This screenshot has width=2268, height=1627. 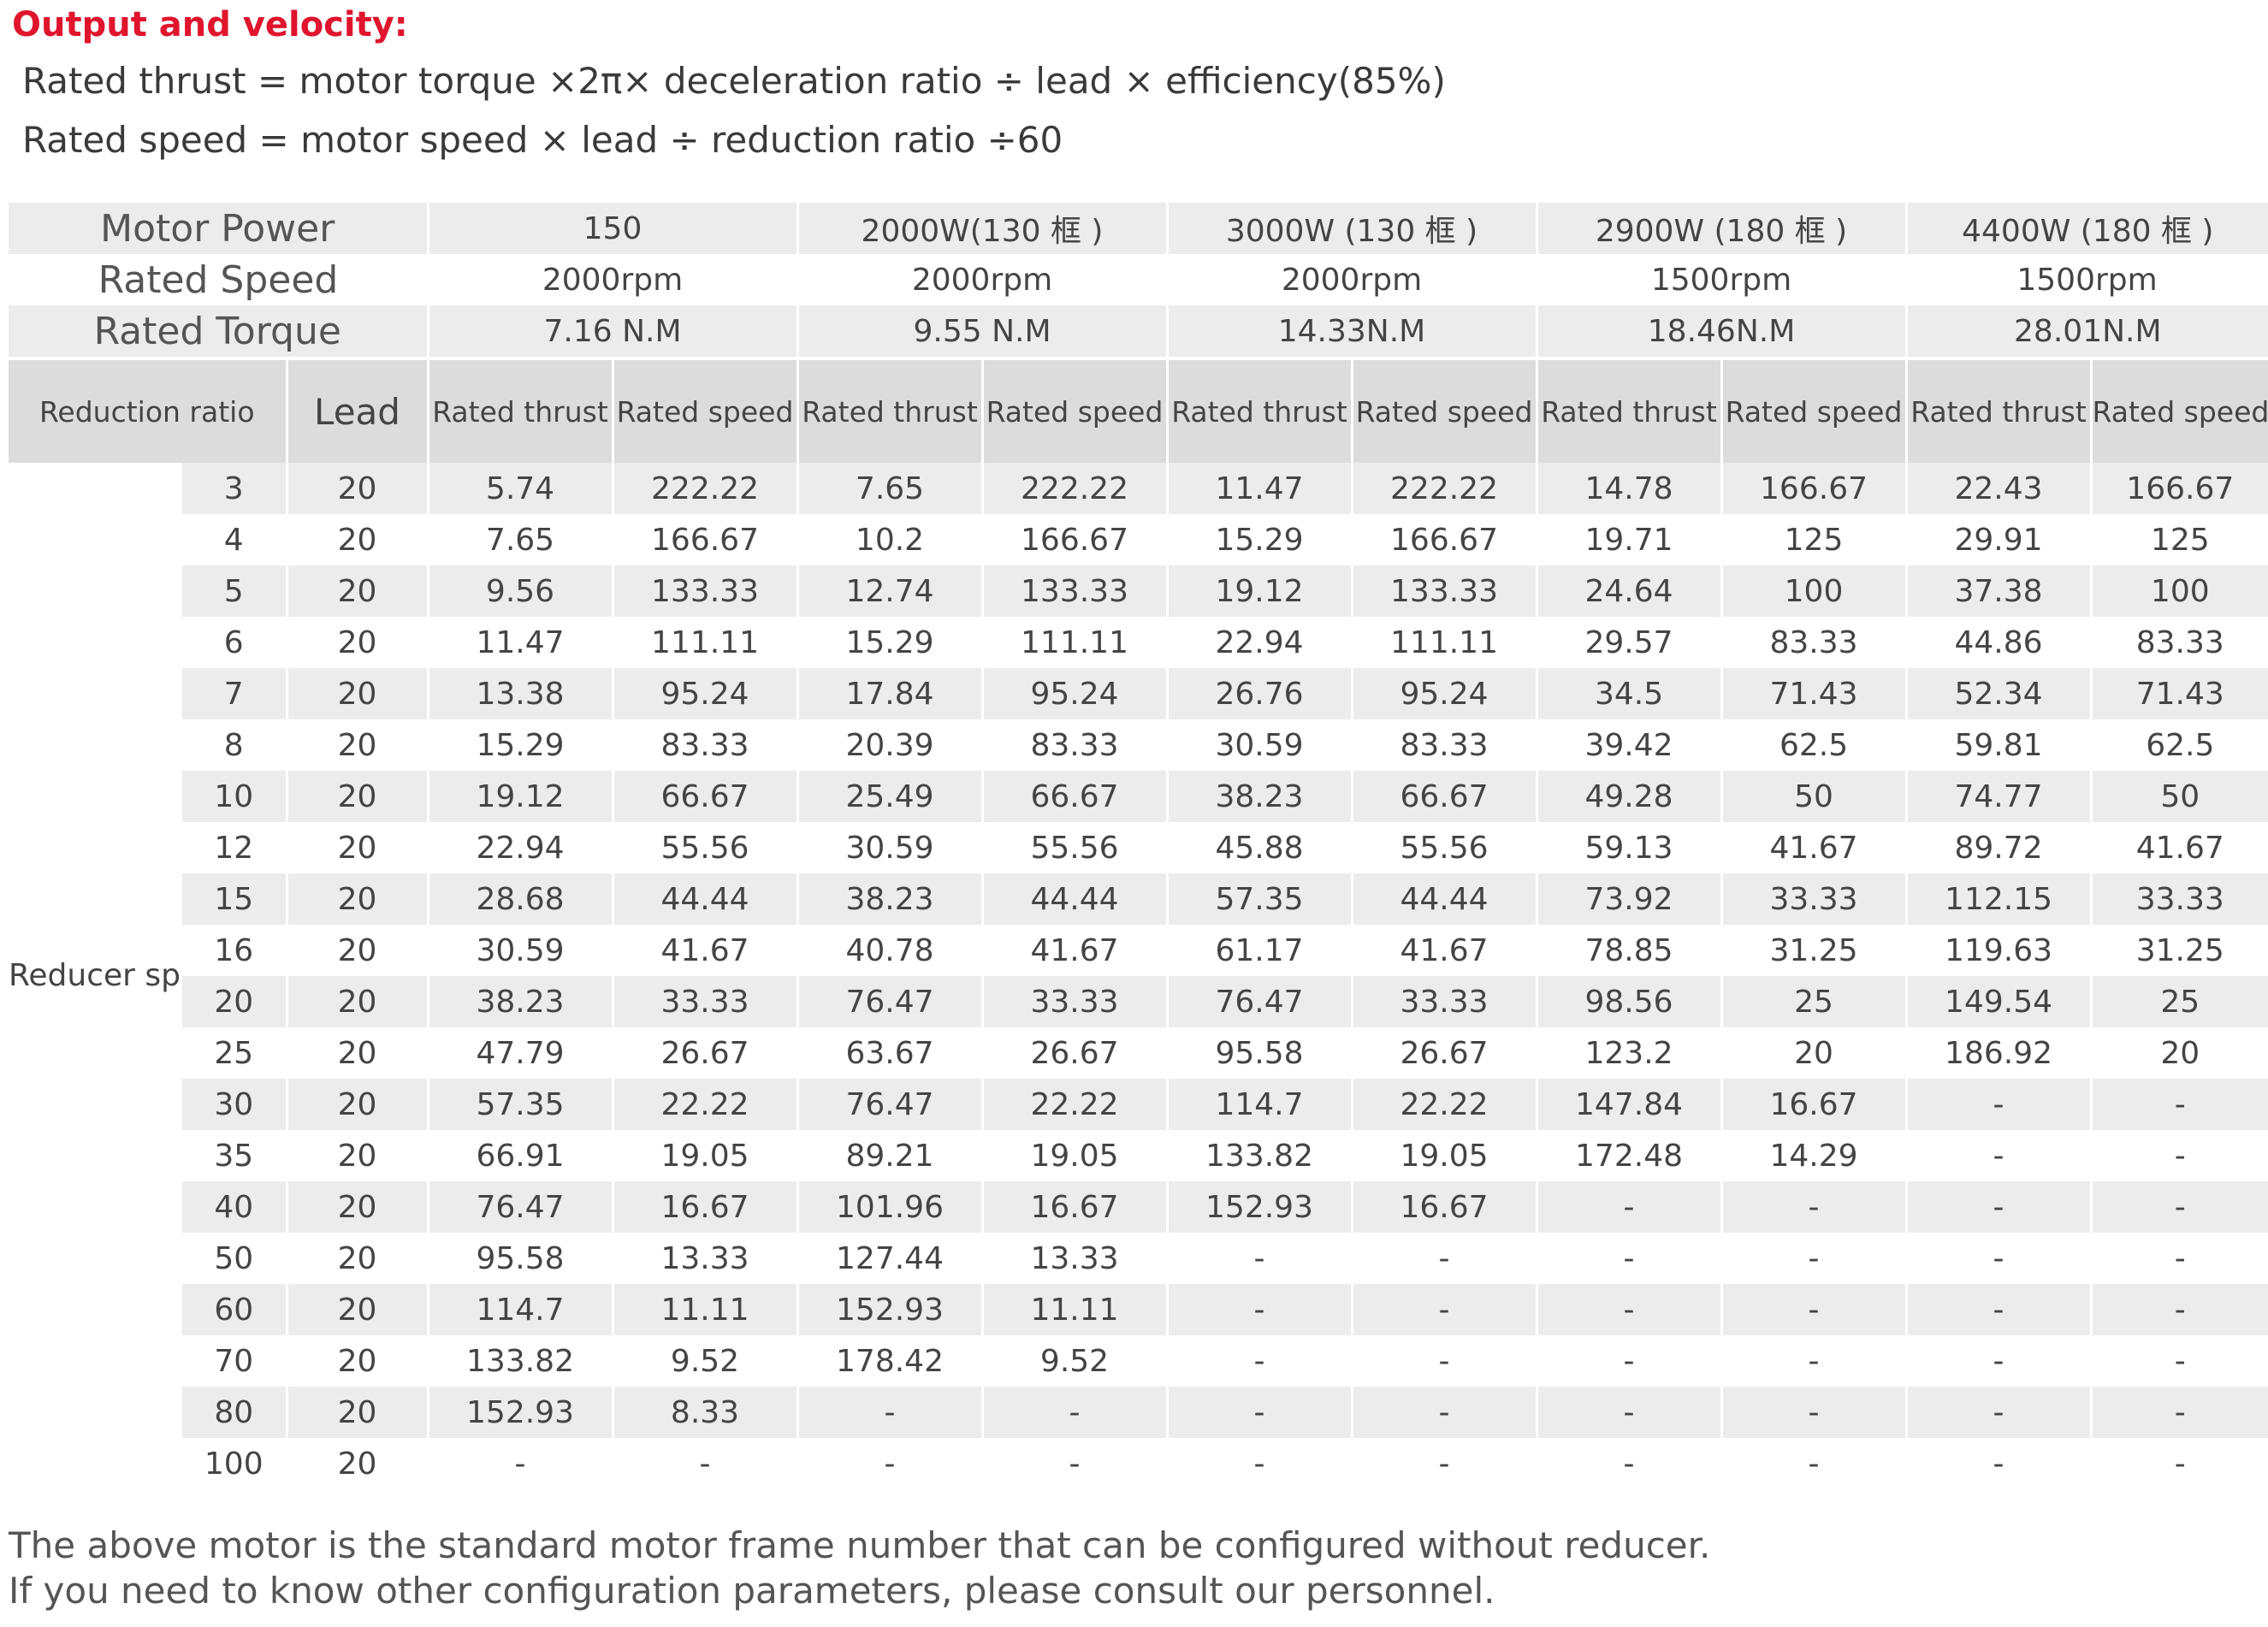 What do you see at coordinates (2180, 1053) in the screenshot?
I see `rated-speed-cell: 20` at bounding box center [2180, 1053].